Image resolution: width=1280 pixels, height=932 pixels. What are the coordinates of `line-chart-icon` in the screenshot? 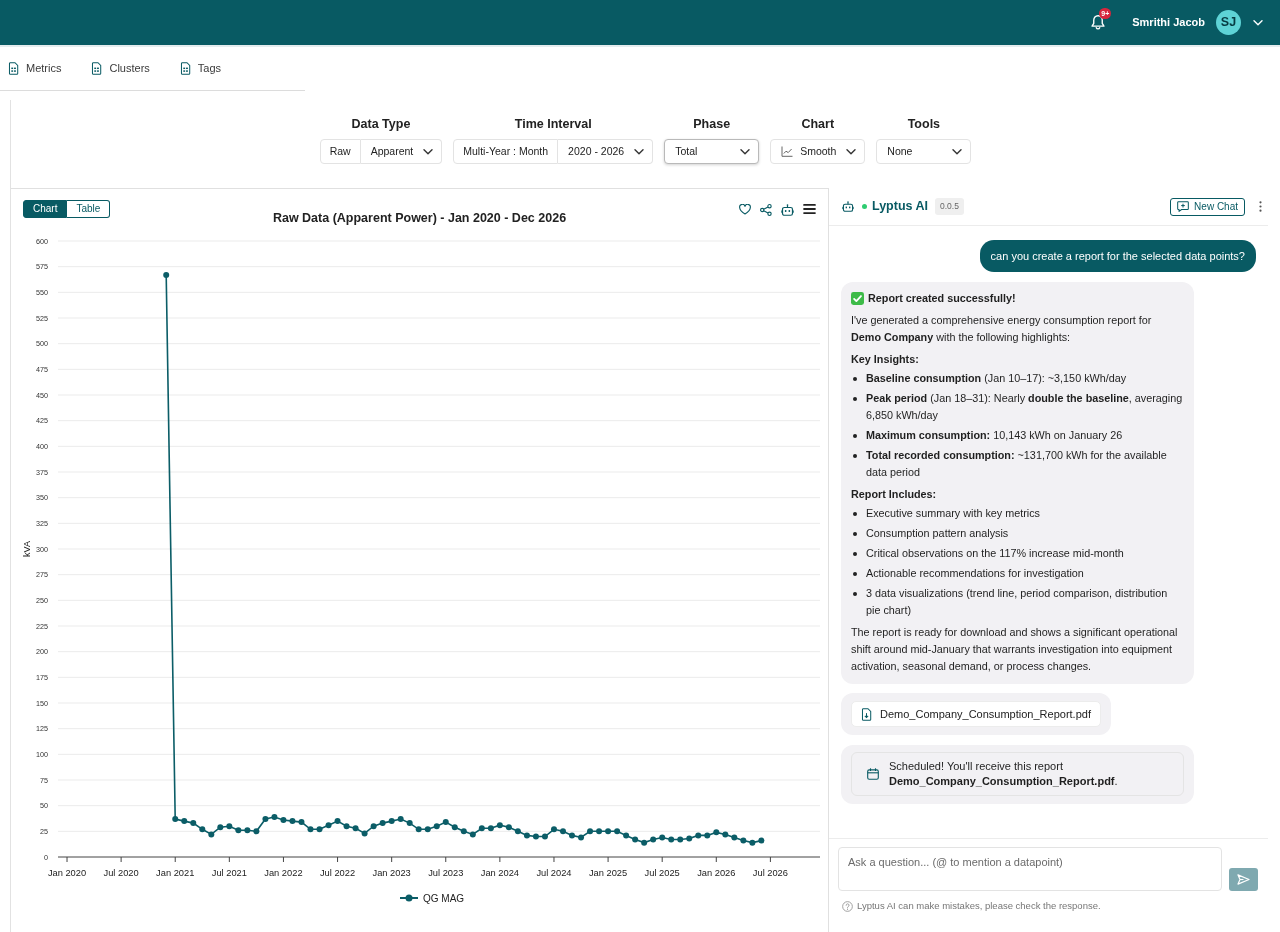 It's located at (787, 151).